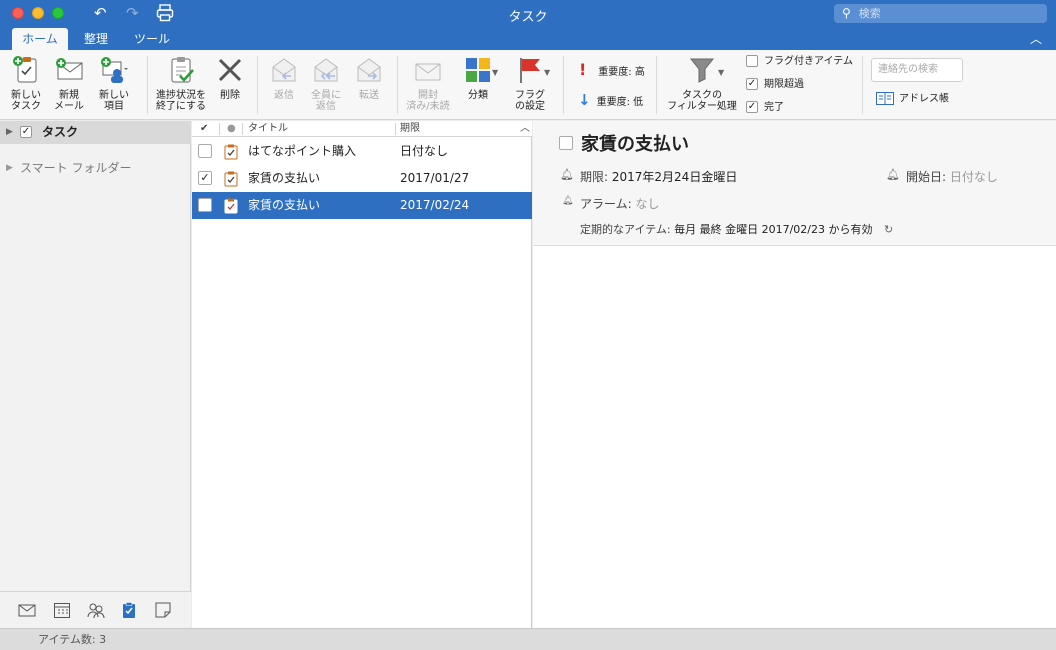 The image size is (1056, 650). Describe the element at coordinates (583, 69) in the screenshot. I see `exclamation-icon: !` at that location.